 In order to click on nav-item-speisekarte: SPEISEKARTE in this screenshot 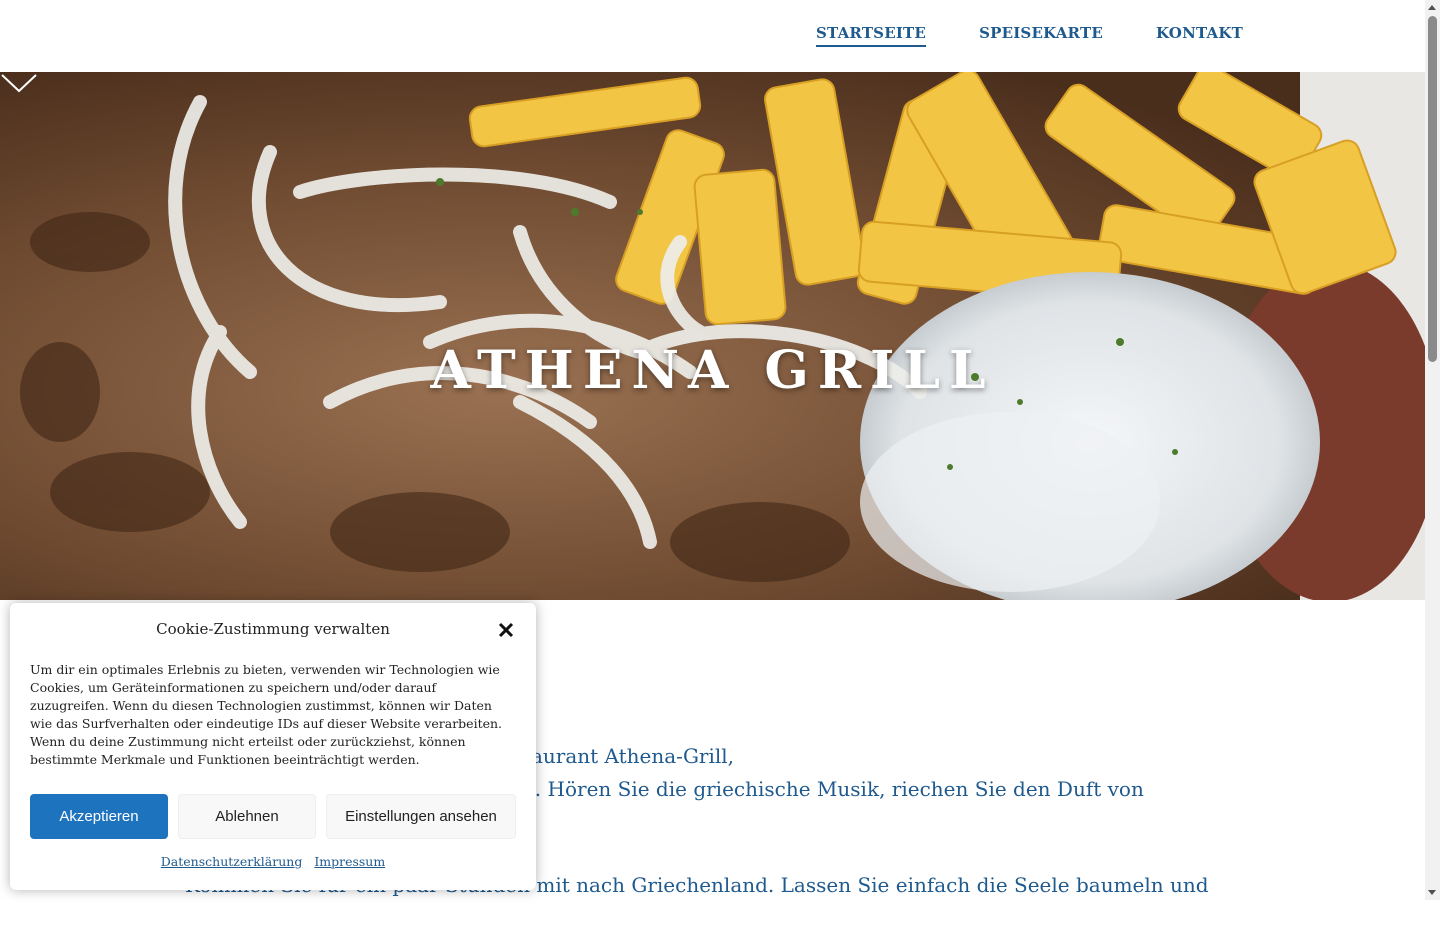, I will do `click(1041, 35)`.